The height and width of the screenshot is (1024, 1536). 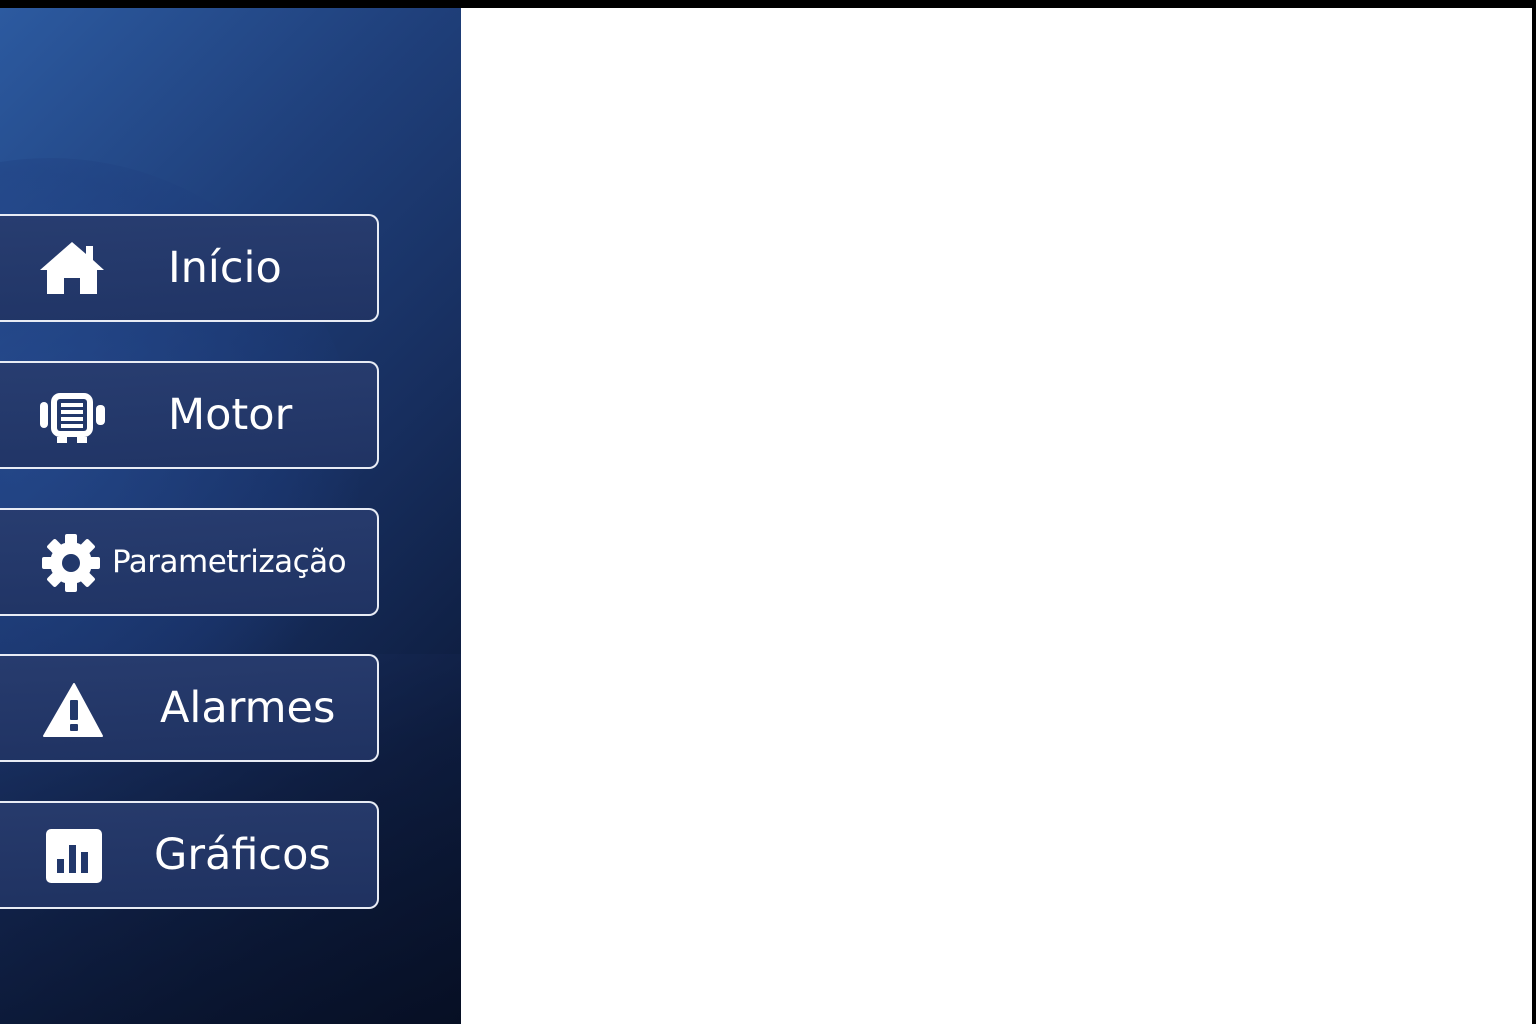 I want to click on sidebar-item-parametrizacao: Parametrização, so click(x=189, y=562).